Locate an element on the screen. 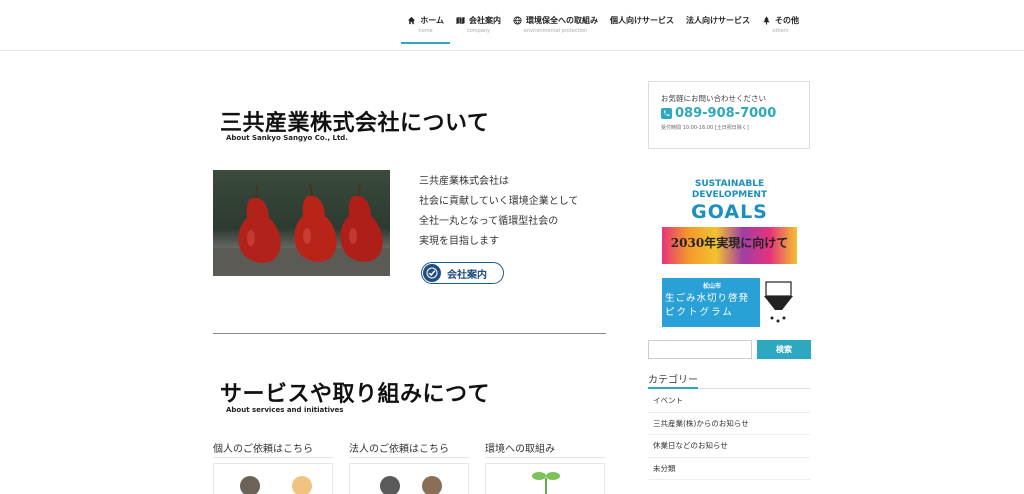 This screenshot has height=494, width=1024. nav-environment-label: 環境保全への取組み is located at coordinates (562, 20).